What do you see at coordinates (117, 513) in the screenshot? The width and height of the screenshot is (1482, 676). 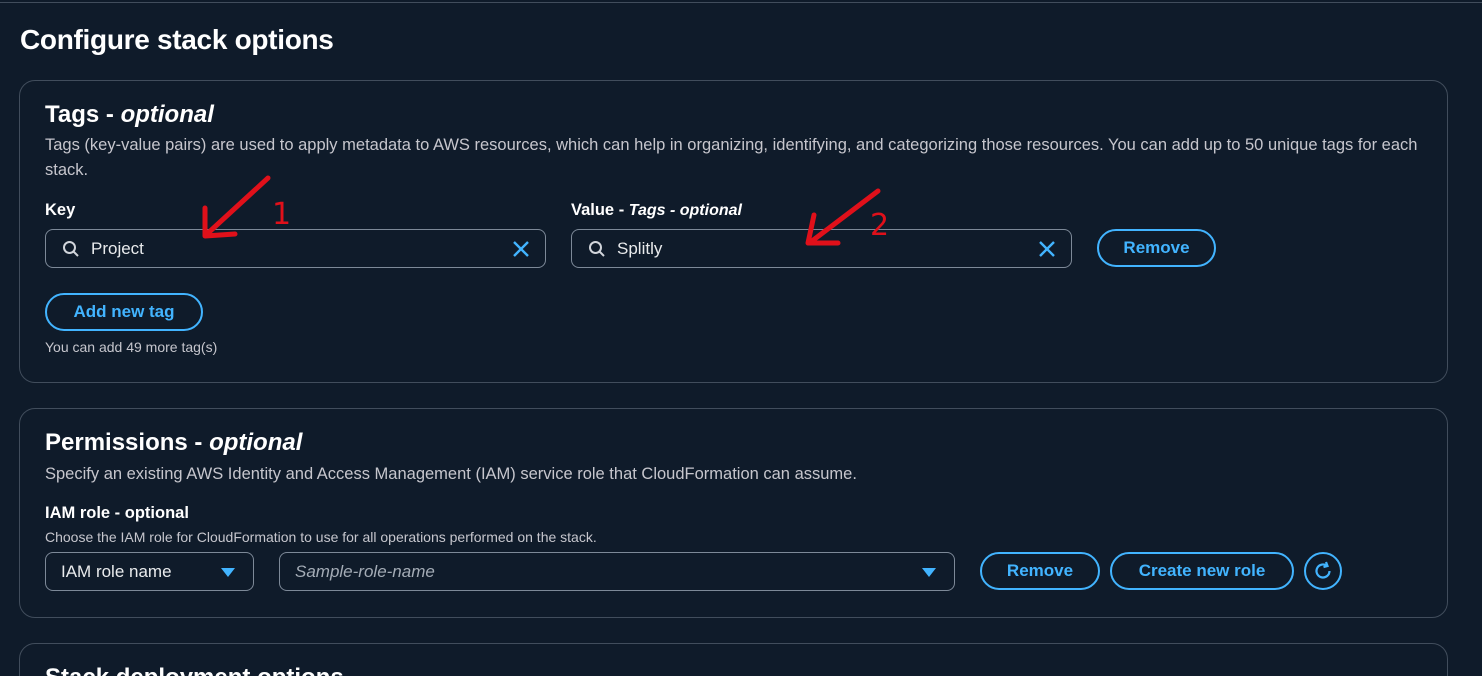 I see `iam-role-label: IAM role - optional` at bounding box center [117, 513].